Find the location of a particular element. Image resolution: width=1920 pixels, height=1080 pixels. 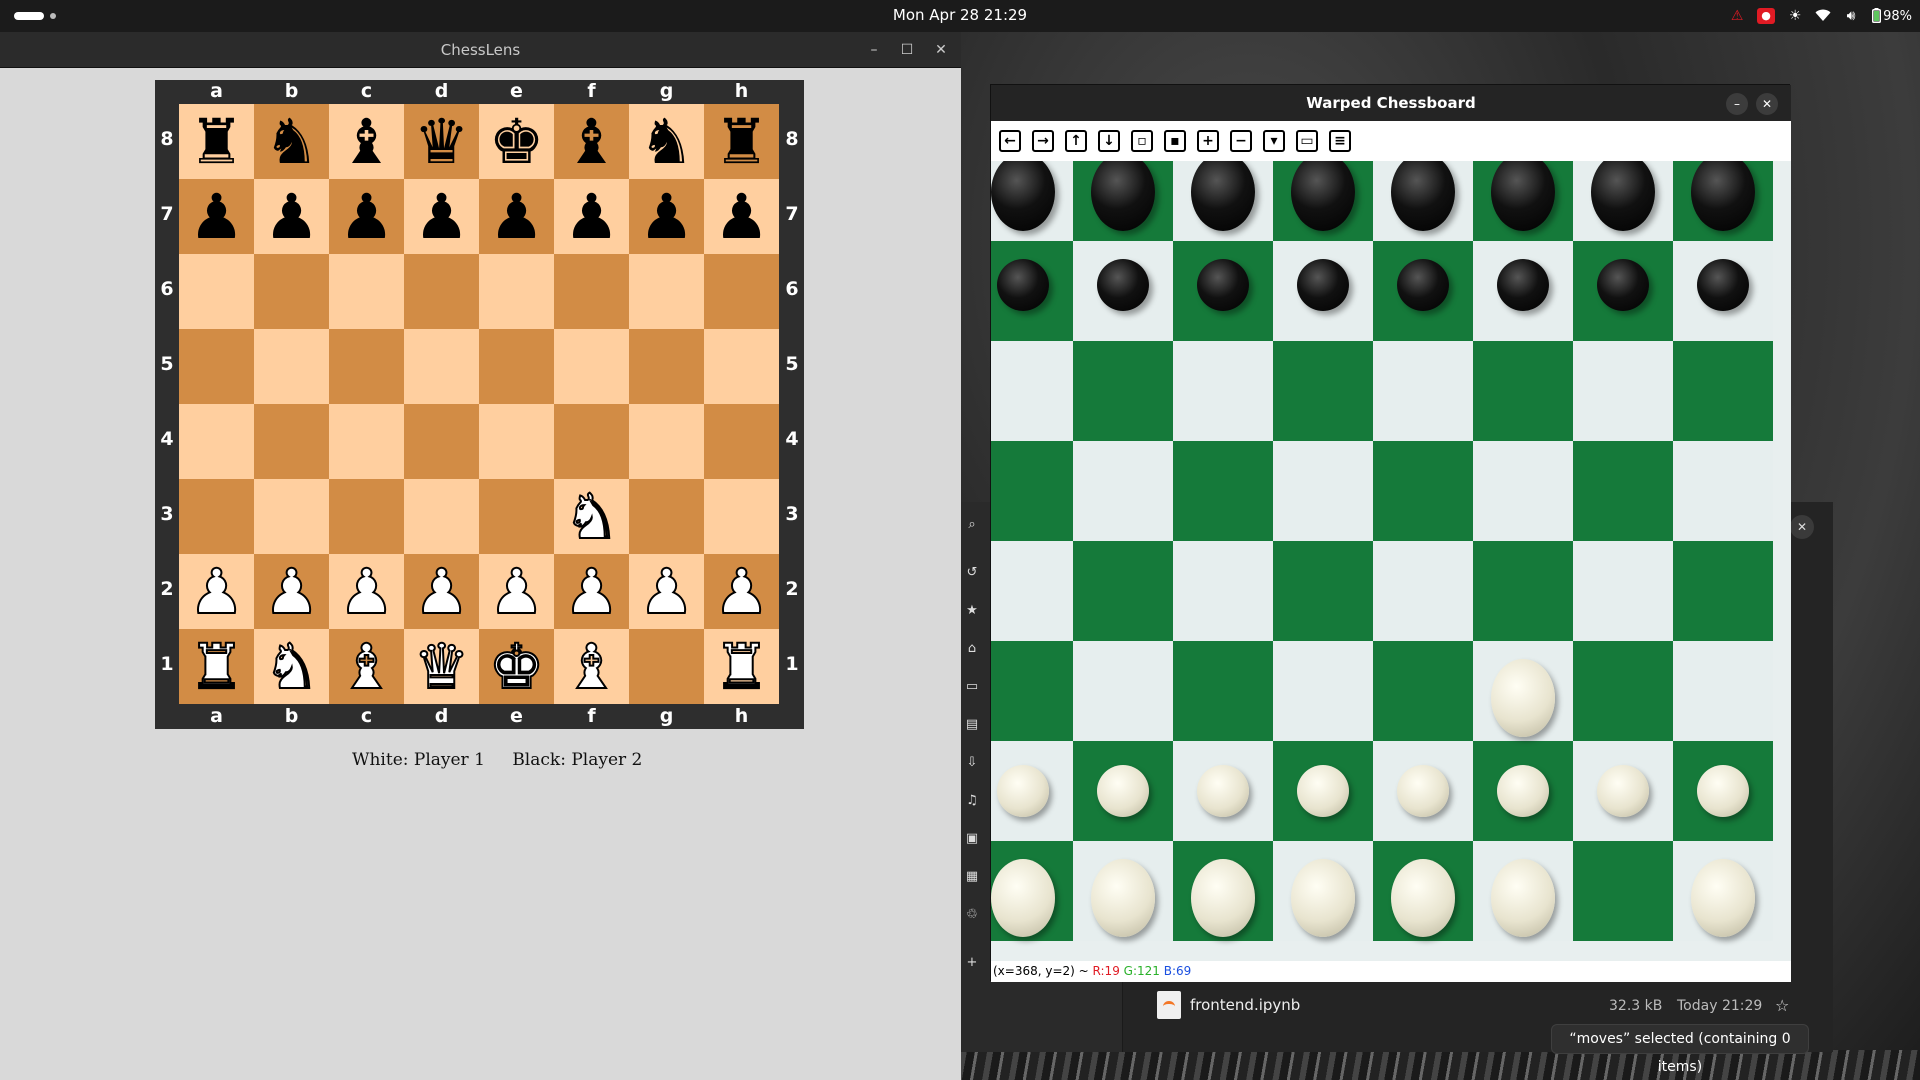

pan-right-icon: → is located at coordinates (1043, 141).